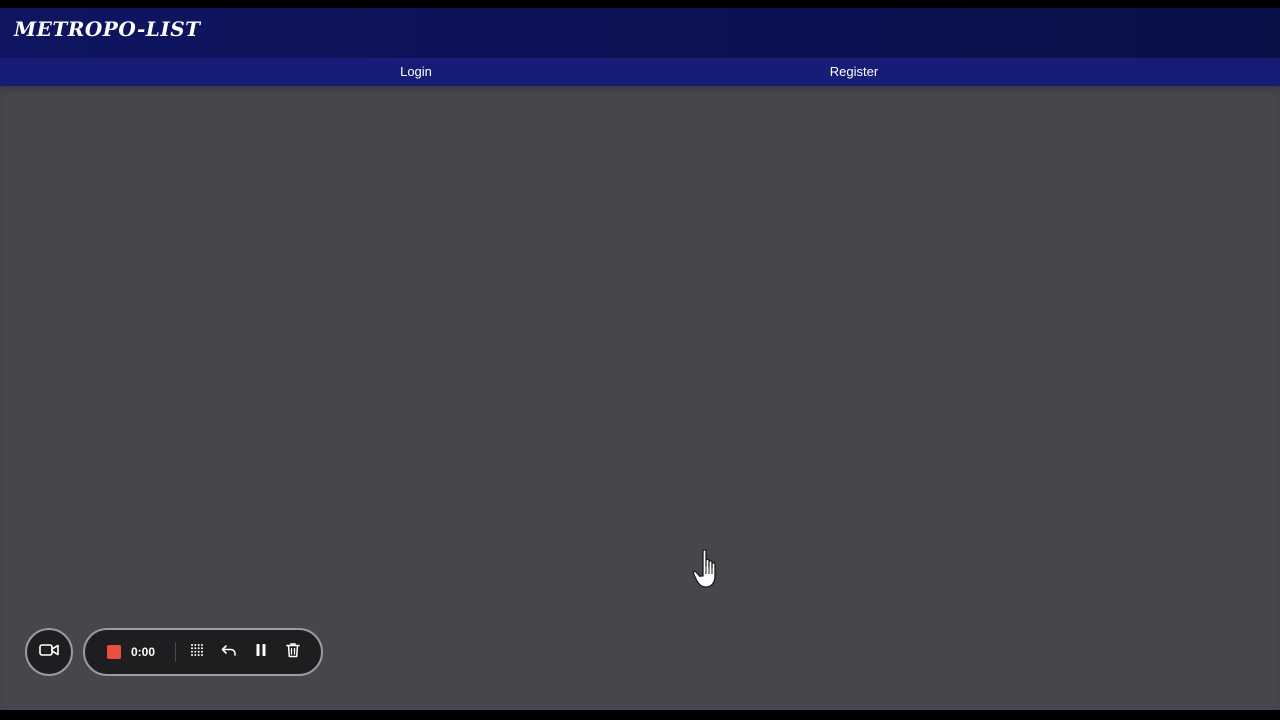  I want to click on top-header: METROPO-LIST, so click(640, 33).